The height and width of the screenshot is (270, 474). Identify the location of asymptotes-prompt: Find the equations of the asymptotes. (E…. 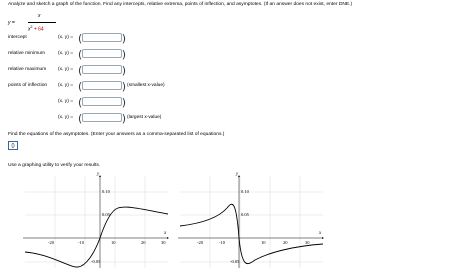
(116, 134).